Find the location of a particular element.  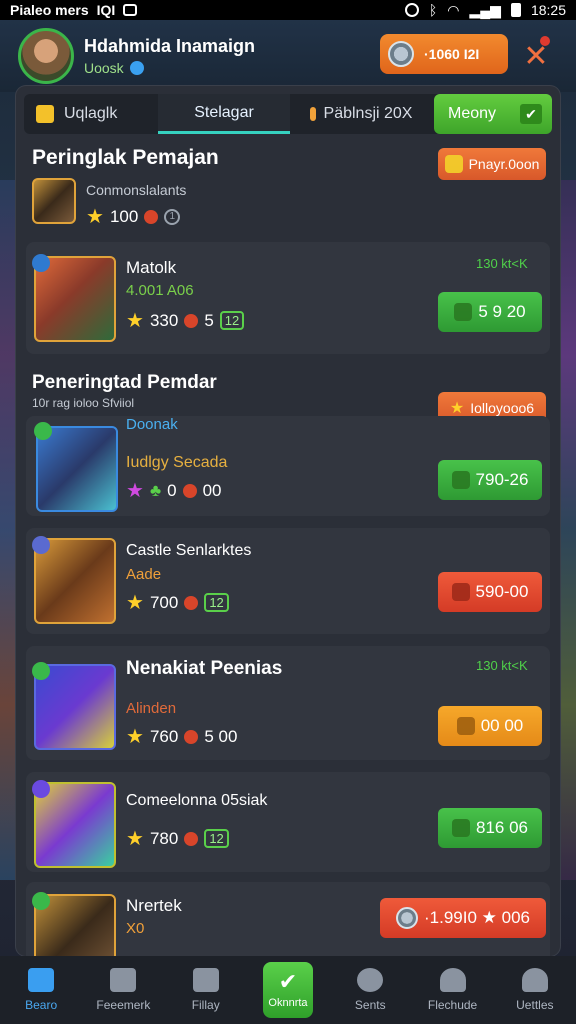

card-action-button: ·1.99I0 ★ 006 is located at coordinates (463, 918).